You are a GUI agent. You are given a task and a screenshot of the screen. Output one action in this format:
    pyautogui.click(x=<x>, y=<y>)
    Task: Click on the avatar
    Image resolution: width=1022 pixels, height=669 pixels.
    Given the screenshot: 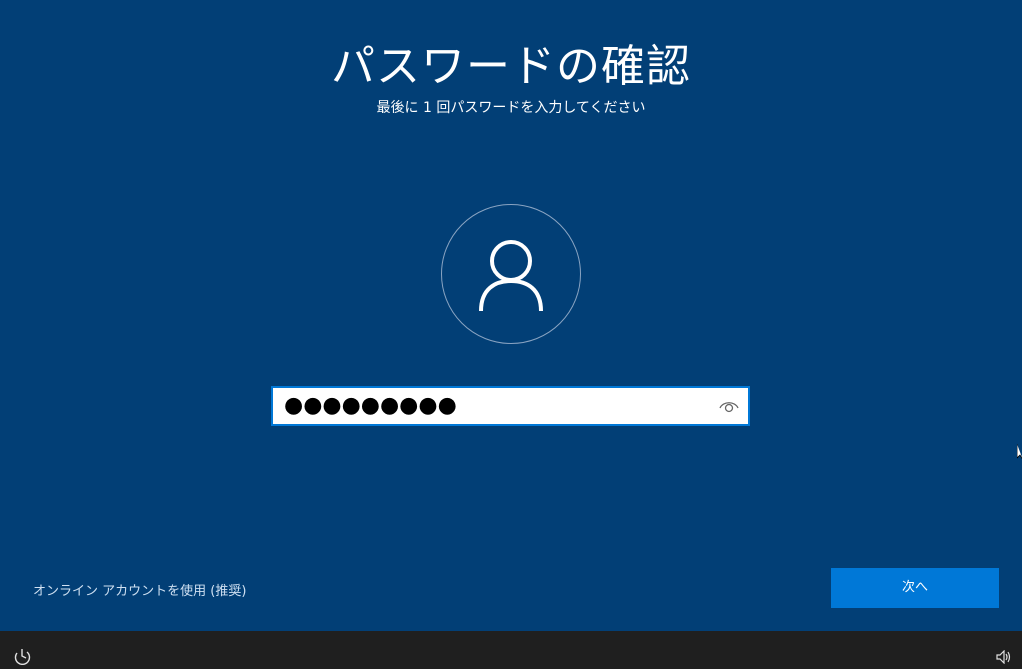 What is the action you would take?
    pyautogui.click(x=511, y=274)
    